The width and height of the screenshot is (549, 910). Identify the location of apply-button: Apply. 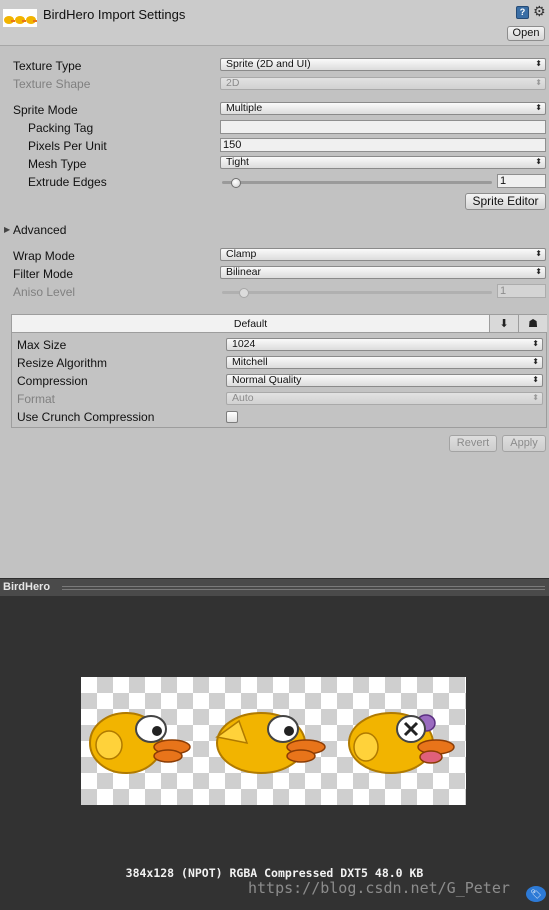
(524, 443).